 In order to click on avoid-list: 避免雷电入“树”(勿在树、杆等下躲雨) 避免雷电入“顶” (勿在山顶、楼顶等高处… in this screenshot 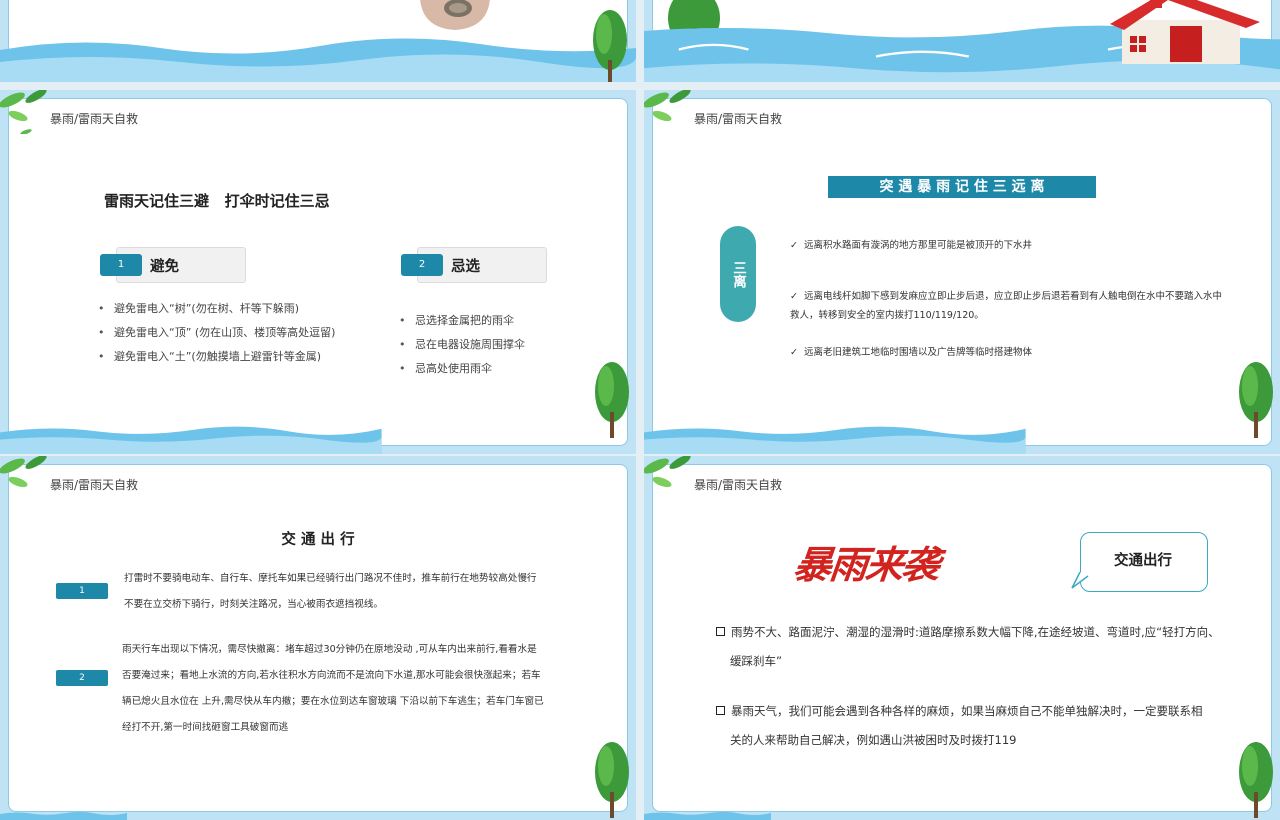, I will do `click(216, 333)`.